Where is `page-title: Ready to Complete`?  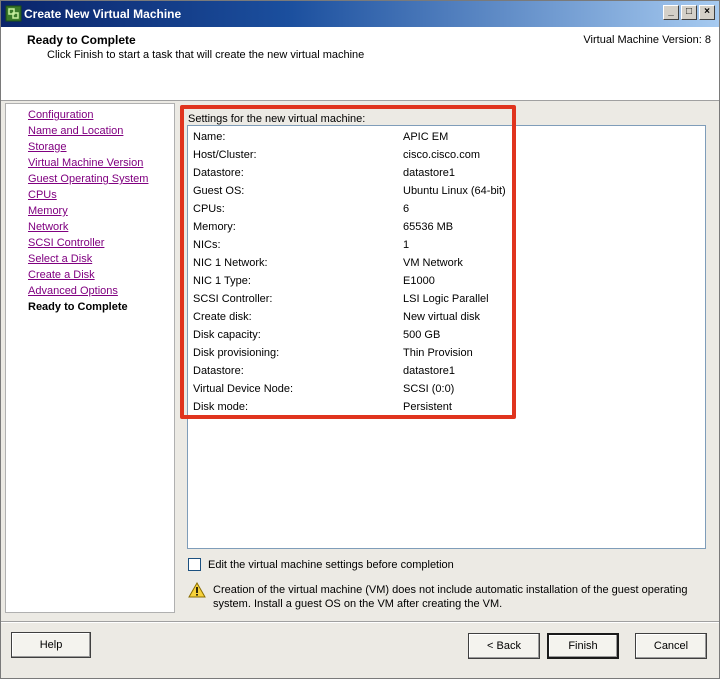
page-title: Ready to Complete is located at coordinates (81, 40).